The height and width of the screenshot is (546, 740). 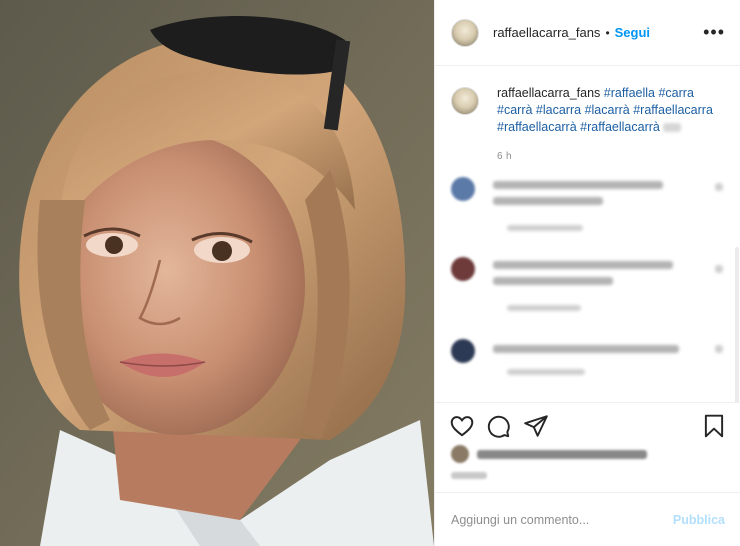 What do you see at coordinates (562, 454) in the screenshot?
I see `blurred-likes-text` at bounding box center [562, 454].